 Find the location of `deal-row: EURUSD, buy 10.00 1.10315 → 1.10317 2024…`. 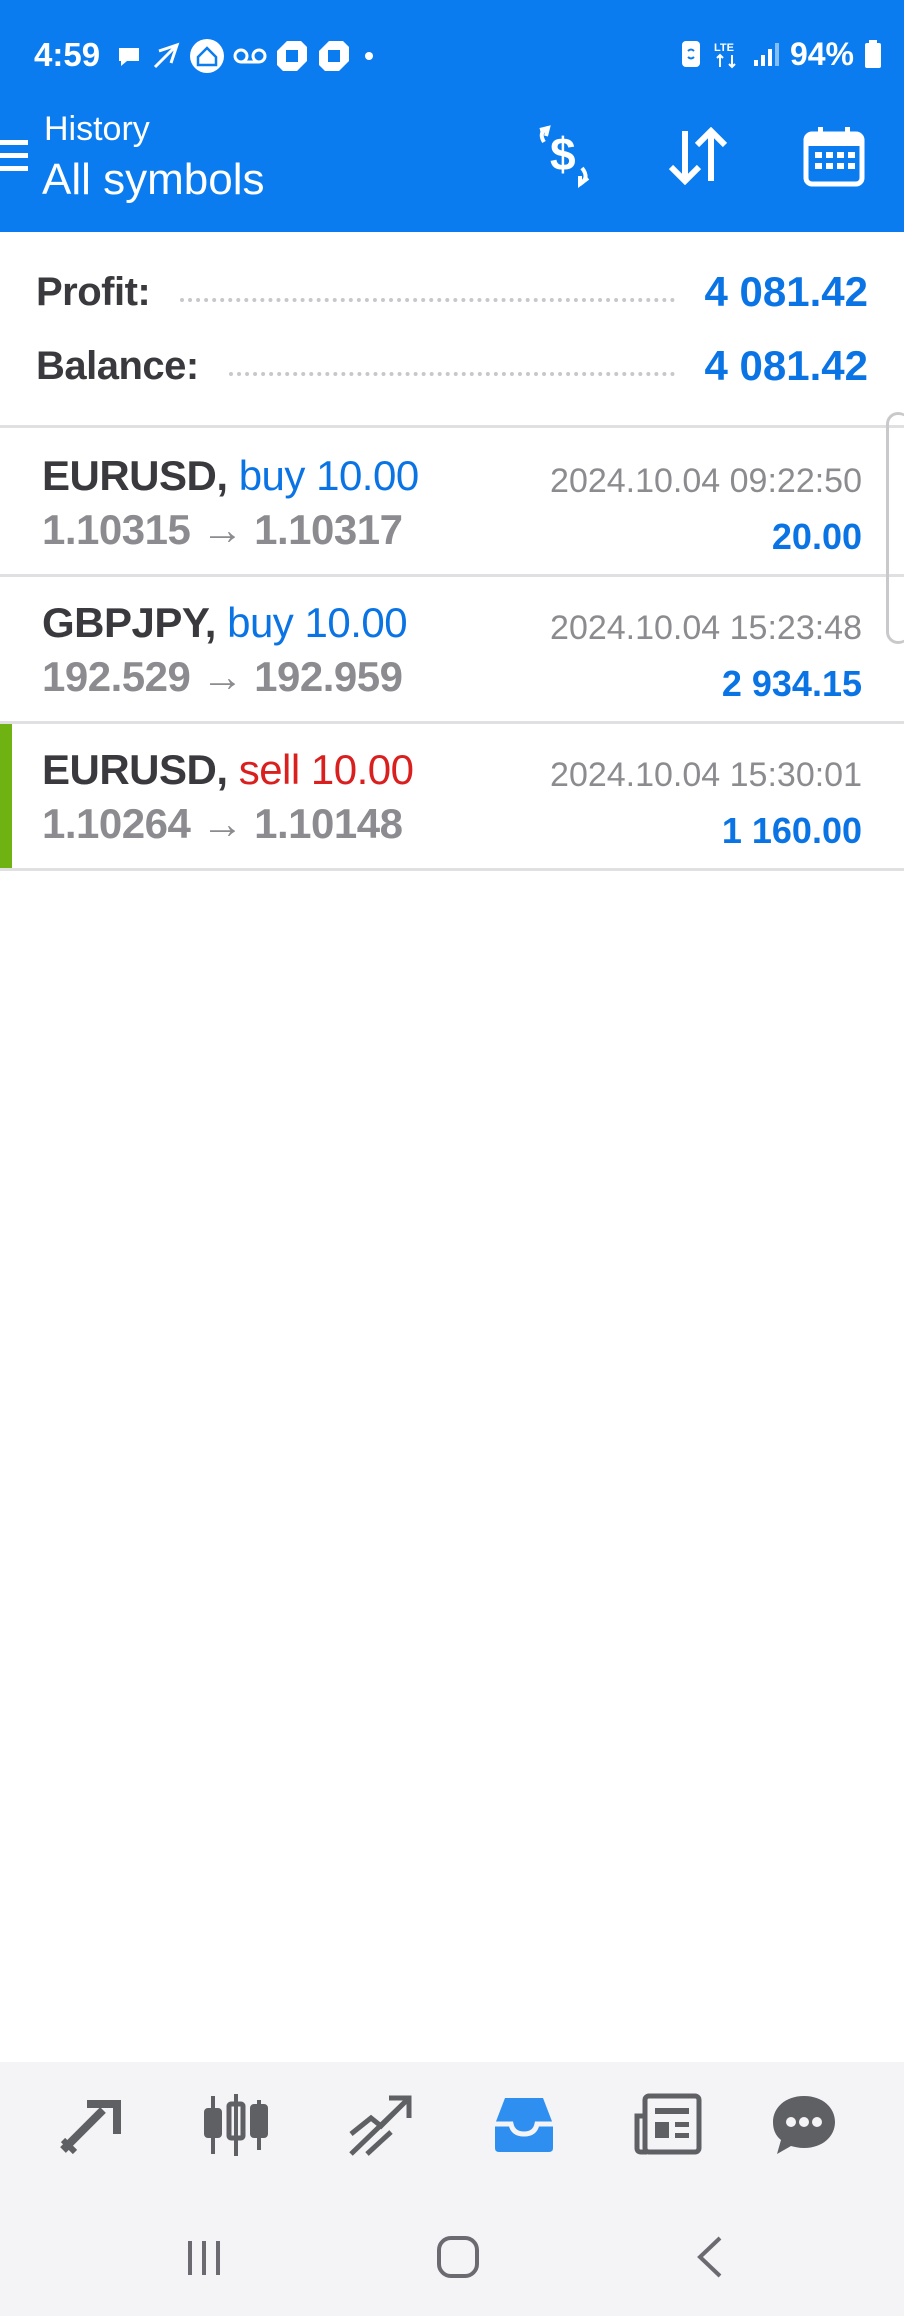

deal-row: EURUSD, buy 10.00 1.10315 → 1.10317 2024… is located at coordinates (452, 502).